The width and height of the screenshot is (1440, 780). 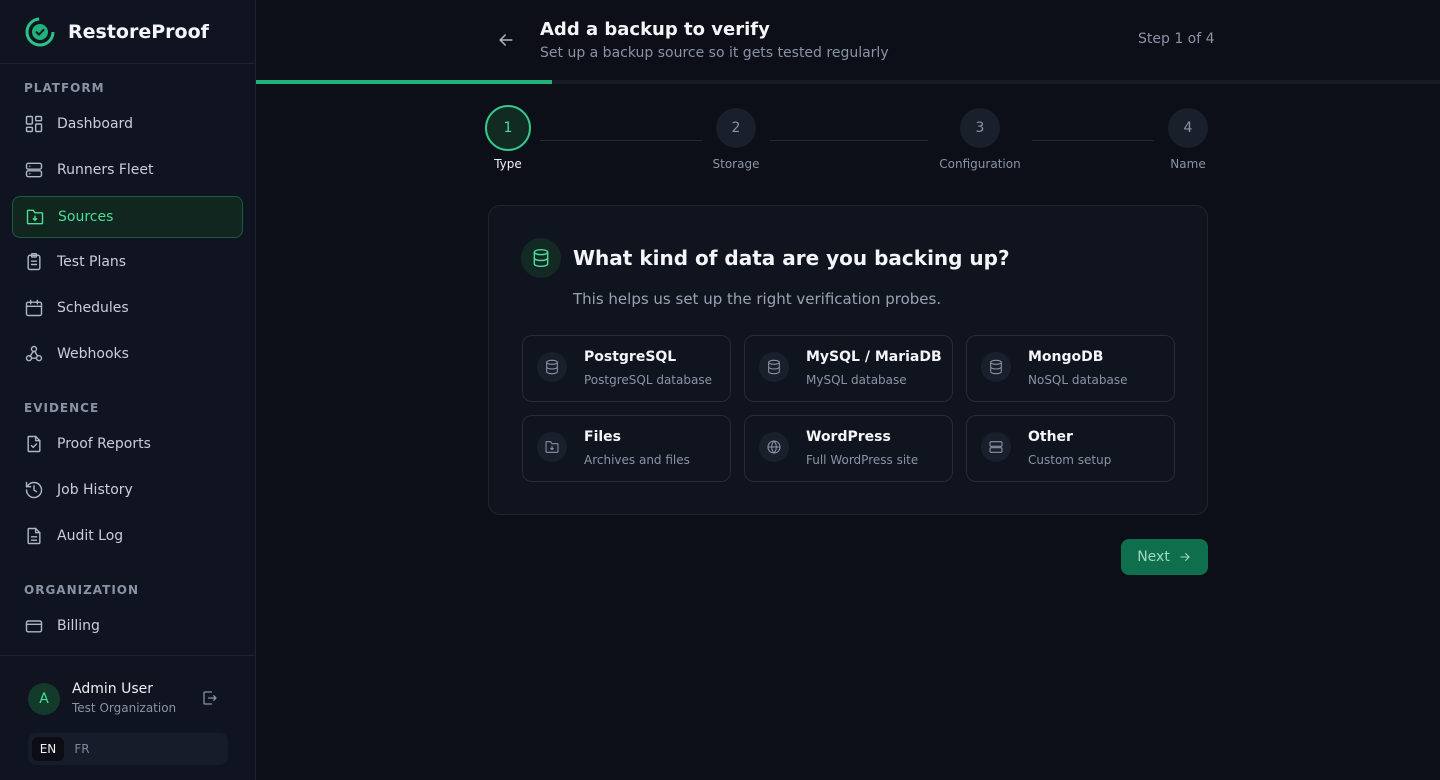 I want to click on logout-button, so click(x=210, y=698).